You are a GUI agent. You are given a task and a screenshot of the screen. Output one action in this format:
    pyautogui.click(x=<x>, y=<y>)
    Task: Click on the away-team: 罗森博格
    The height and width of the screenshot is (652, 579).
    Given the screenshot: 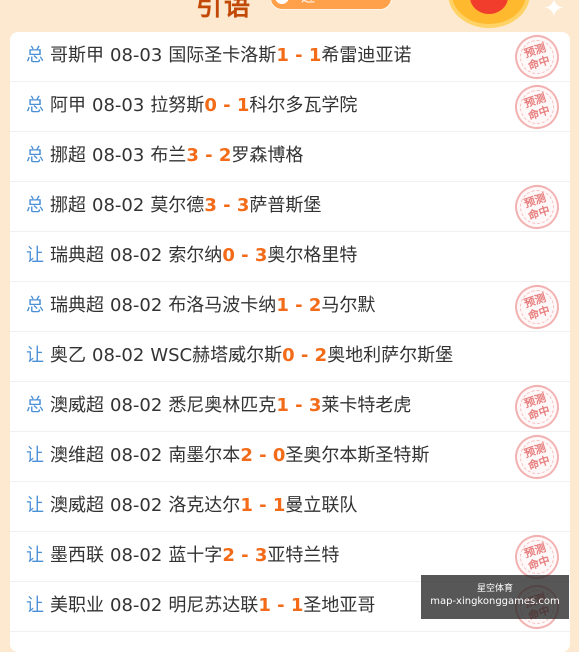 What is the action you would take?
    pyautogui.click(x=267, y=155)
    